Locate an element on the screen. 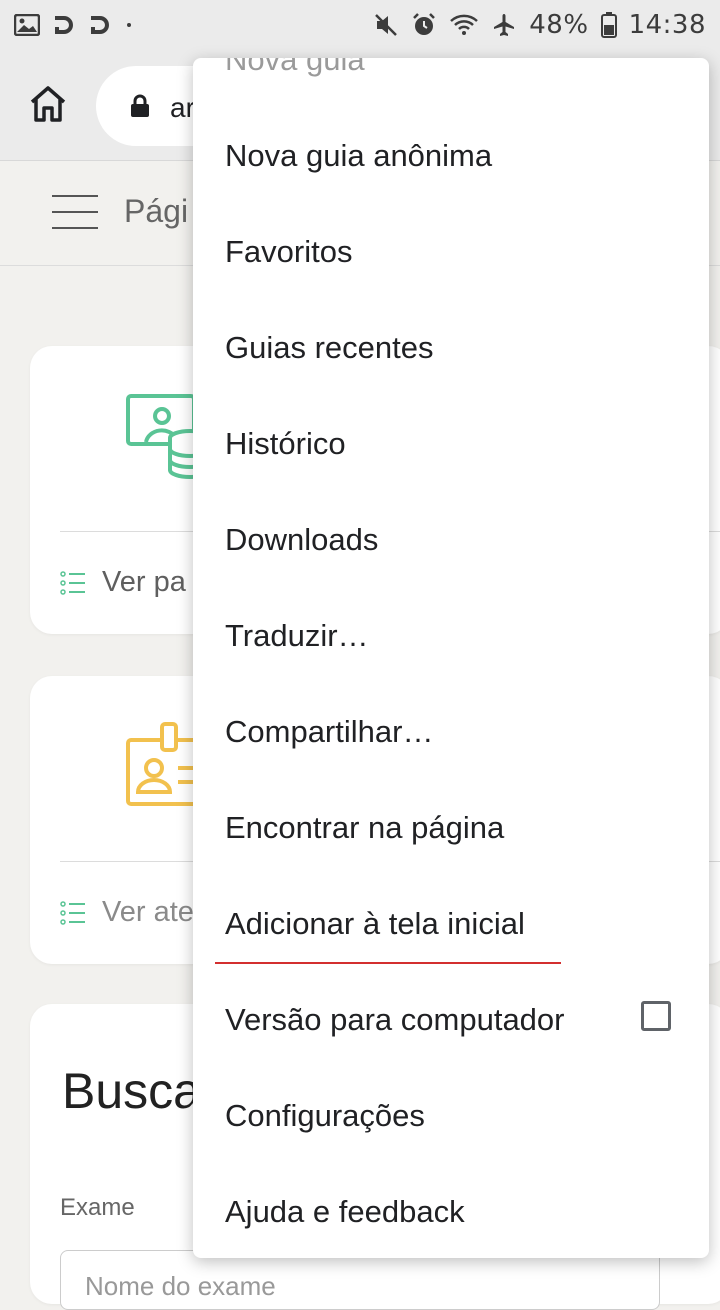 The width and height of the screenshot is (720, 1310). menu-item-ajuda-feedback: Ajuda e feedback is located at coordinates (451, 1211).